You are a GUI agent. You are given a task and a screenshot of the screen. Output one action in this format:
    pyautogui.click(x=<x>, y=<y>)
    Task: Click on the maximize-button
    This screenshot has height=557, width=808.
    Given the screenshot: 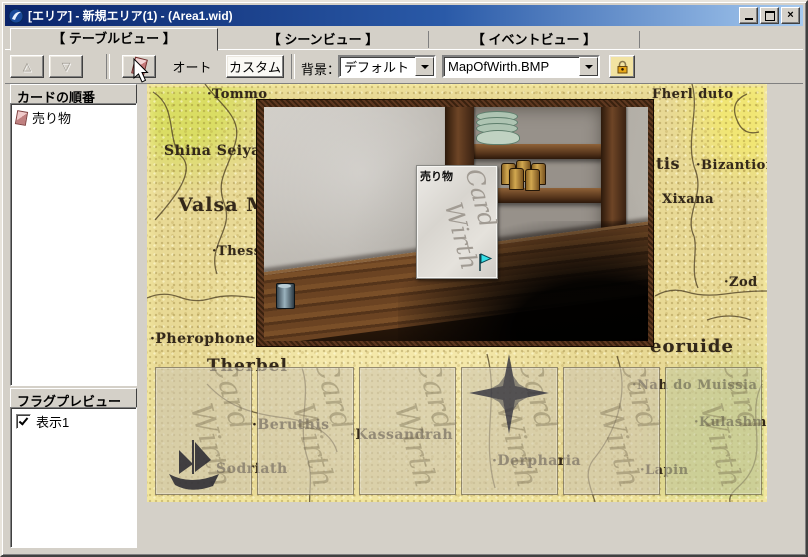 What is the action you would take?
    pyautogui.click(x=769, y=15)
    